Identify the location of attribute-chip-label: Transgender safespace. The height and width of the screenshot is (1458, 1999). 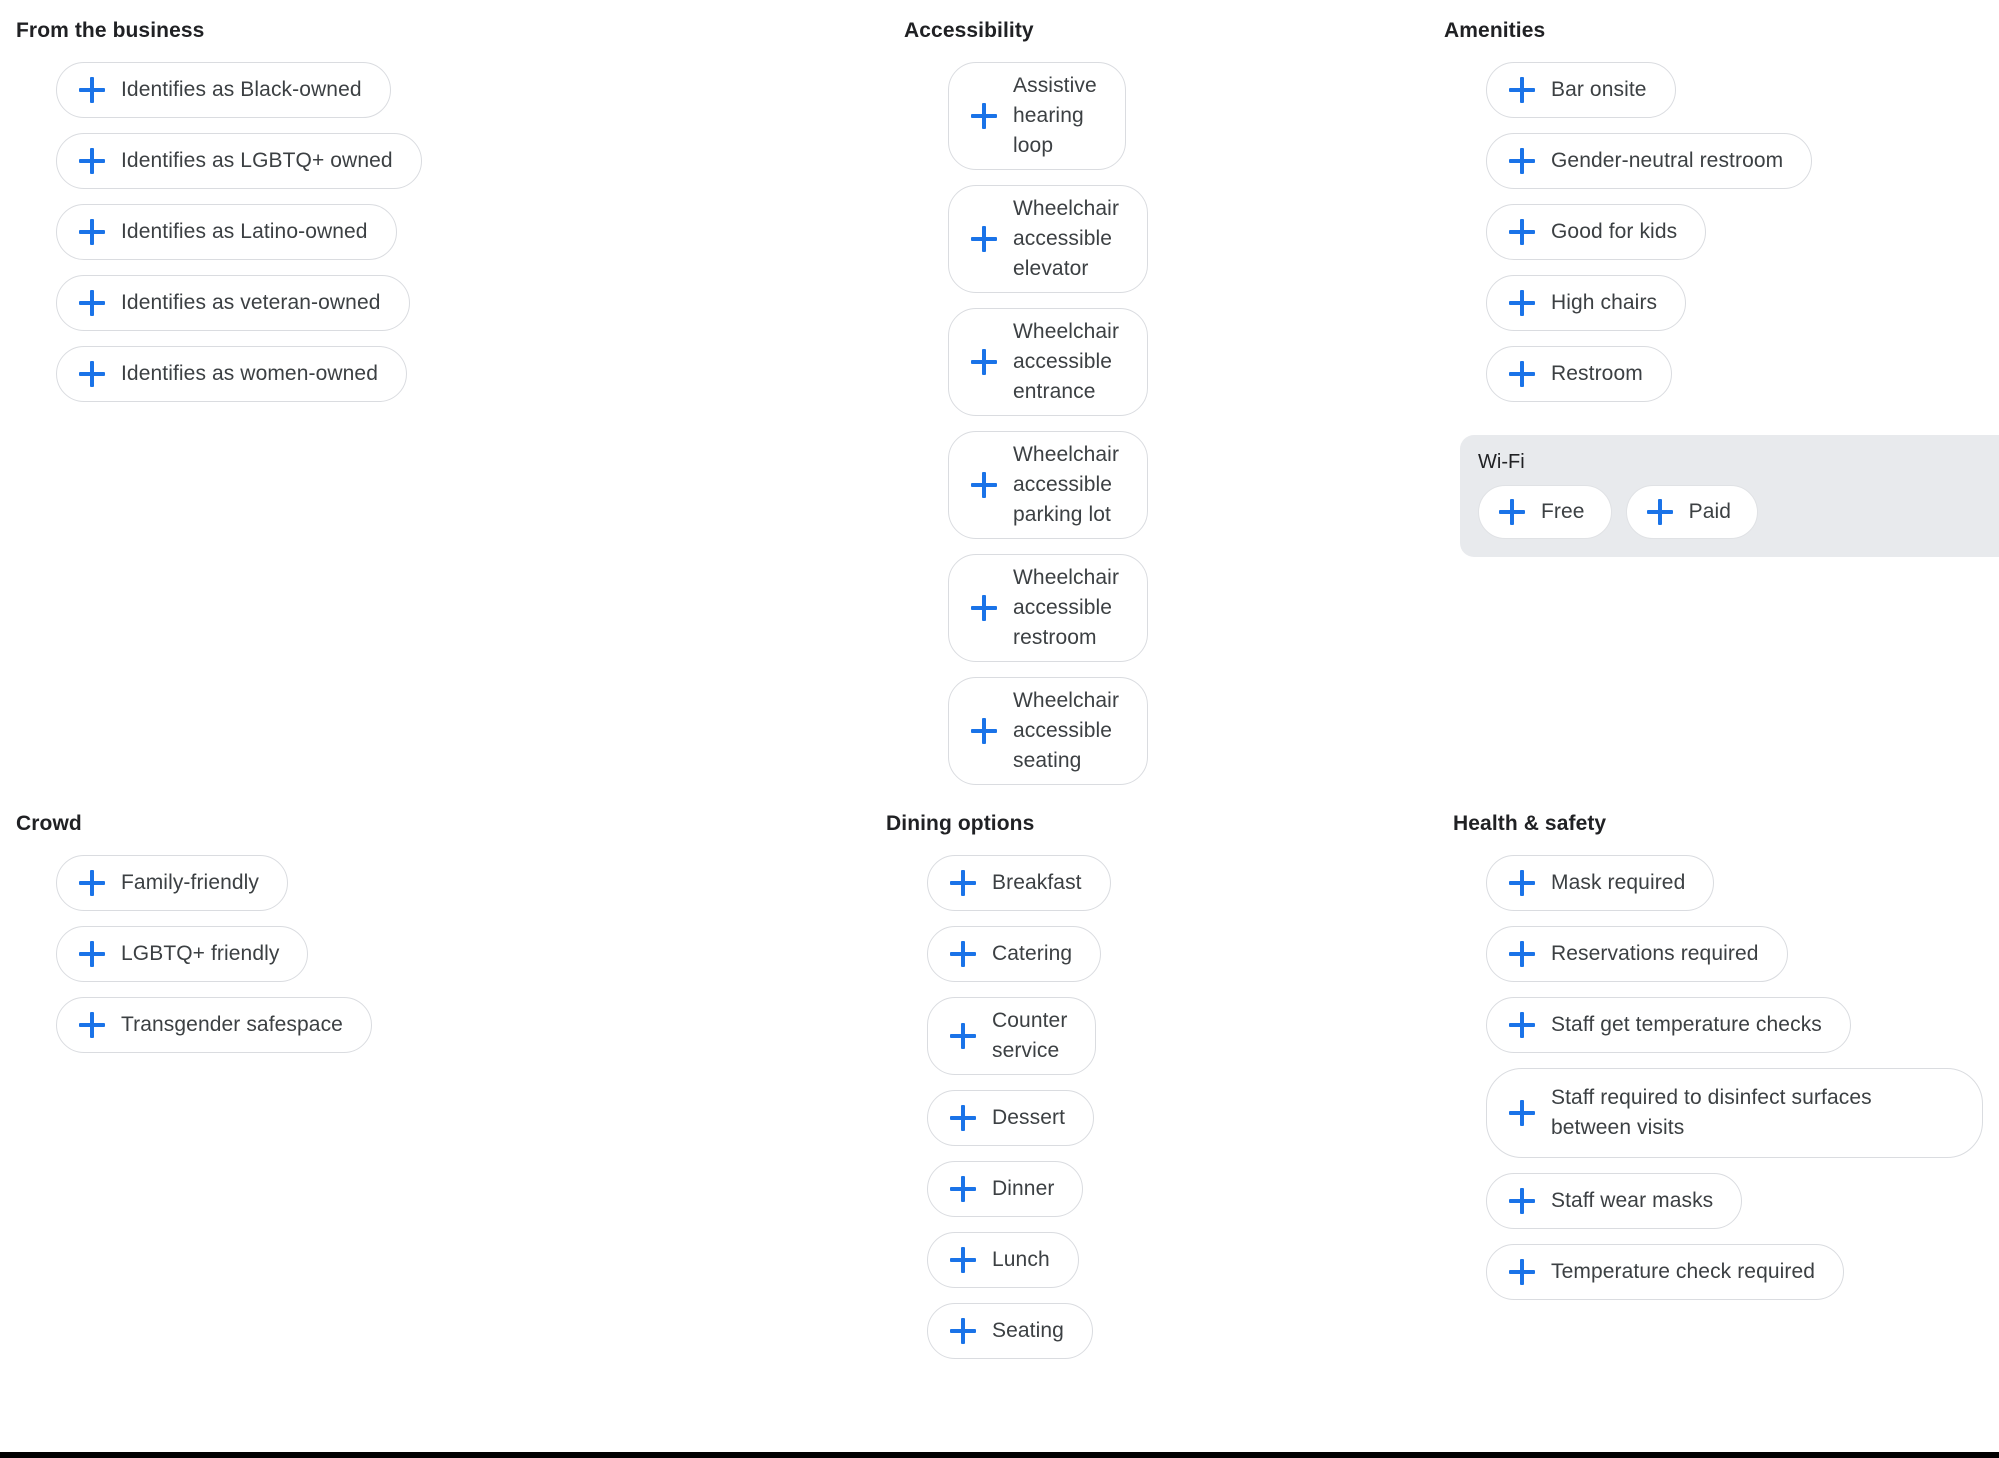
(232, 1024).